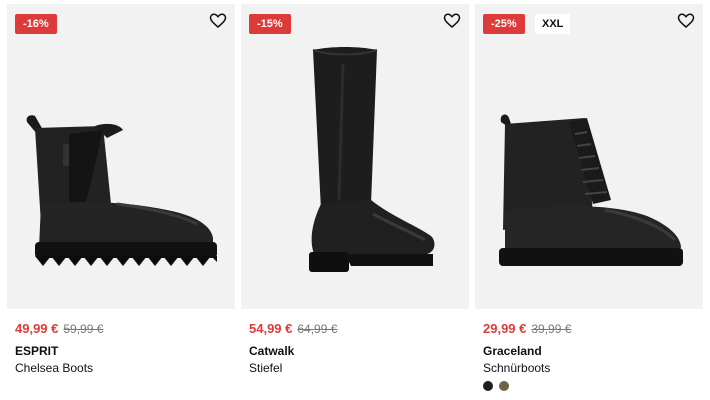 This screenshot has height=400, width=710. What do you see at coordinates (496, 386) in the screenshot?
I see `color-swatches` at bounding box center [496, 386].